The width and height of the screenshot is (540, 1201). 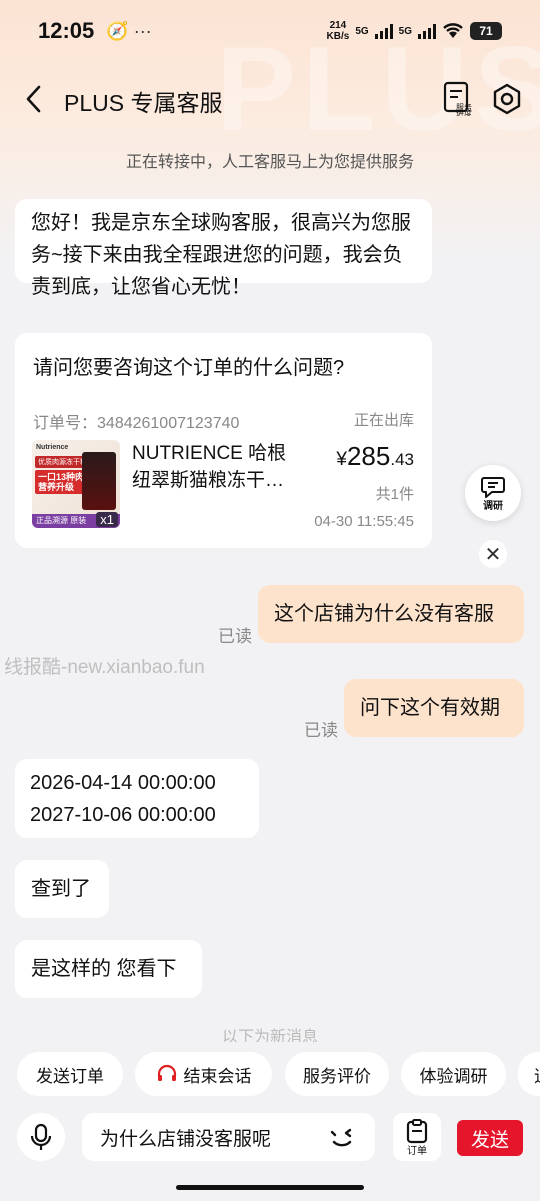 What do you see at coordinates (453, 30) in the screenshot?
I see `wifi-icon` at bounding box center [453, 30].